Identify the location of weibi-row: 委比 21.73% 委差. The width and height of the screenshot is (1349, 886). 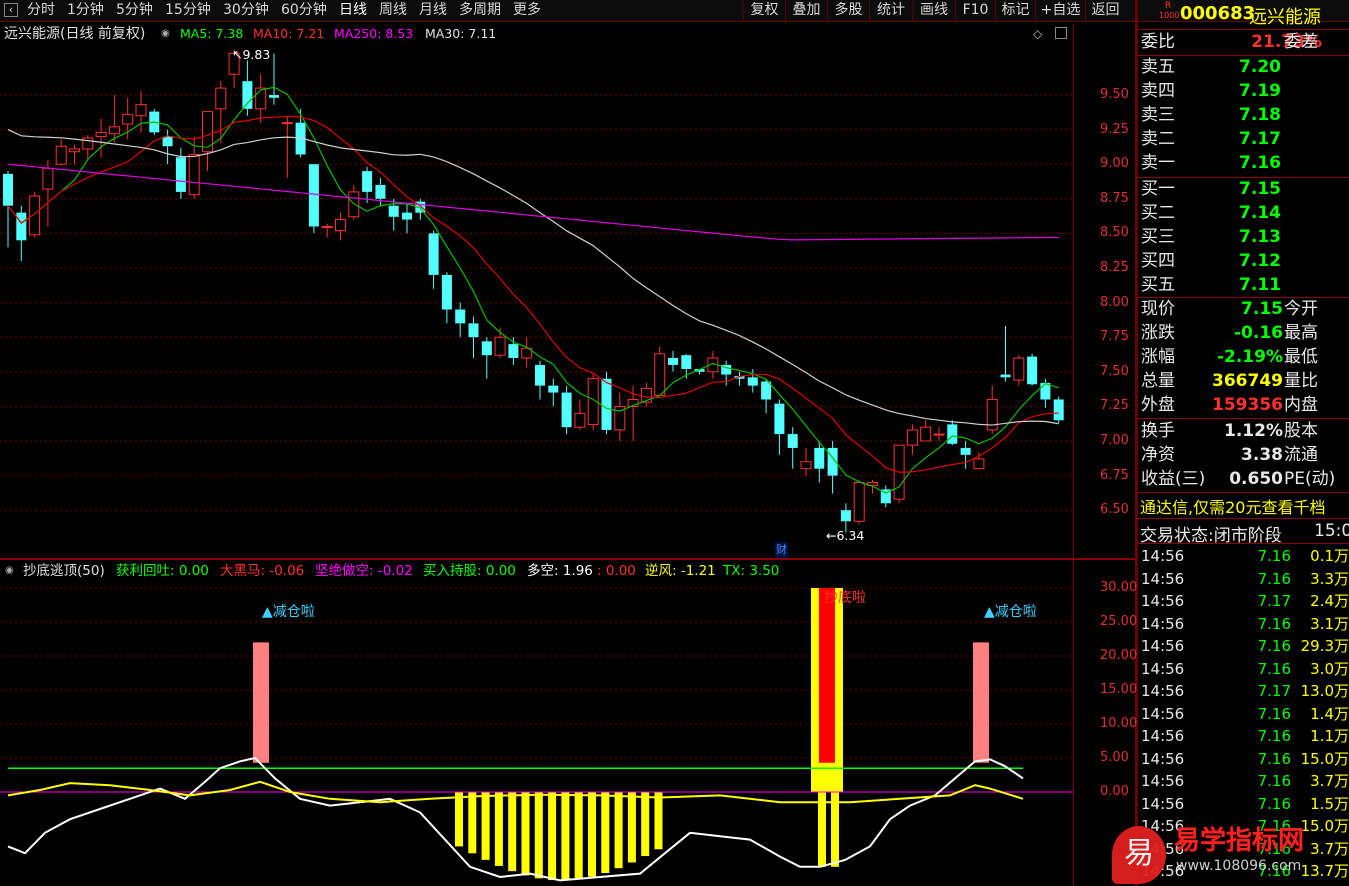
(1244, 42).